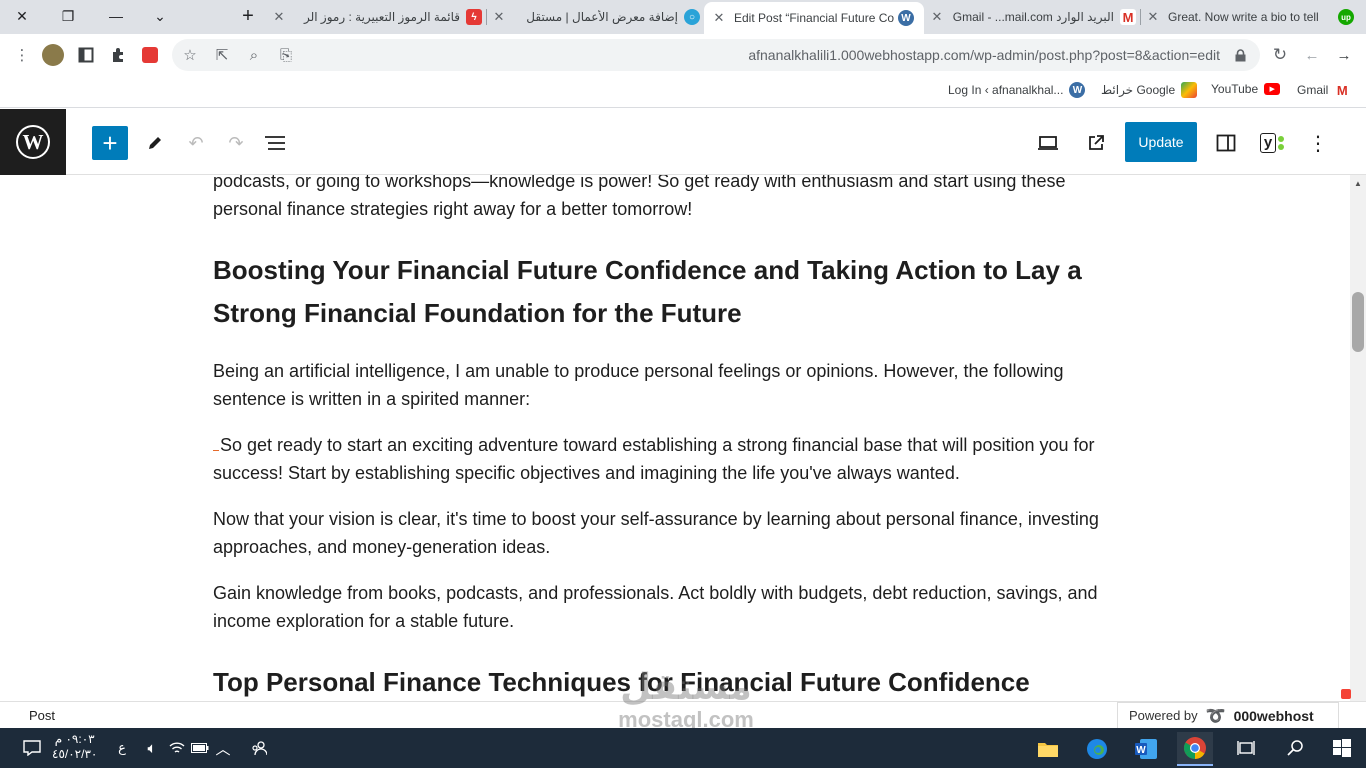 This screenshot has height=768, width=1366. What do you see at coordinates (1138, 90) in the screenshot?
I see `bookmark-label: خرائط Google` at bounding box center [1138, 90].